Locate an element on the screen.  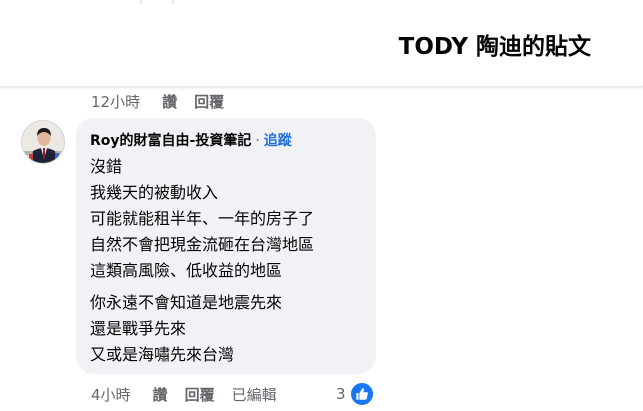
comment-line: 還是戰爭先來 is located at coordinates (138, 328).